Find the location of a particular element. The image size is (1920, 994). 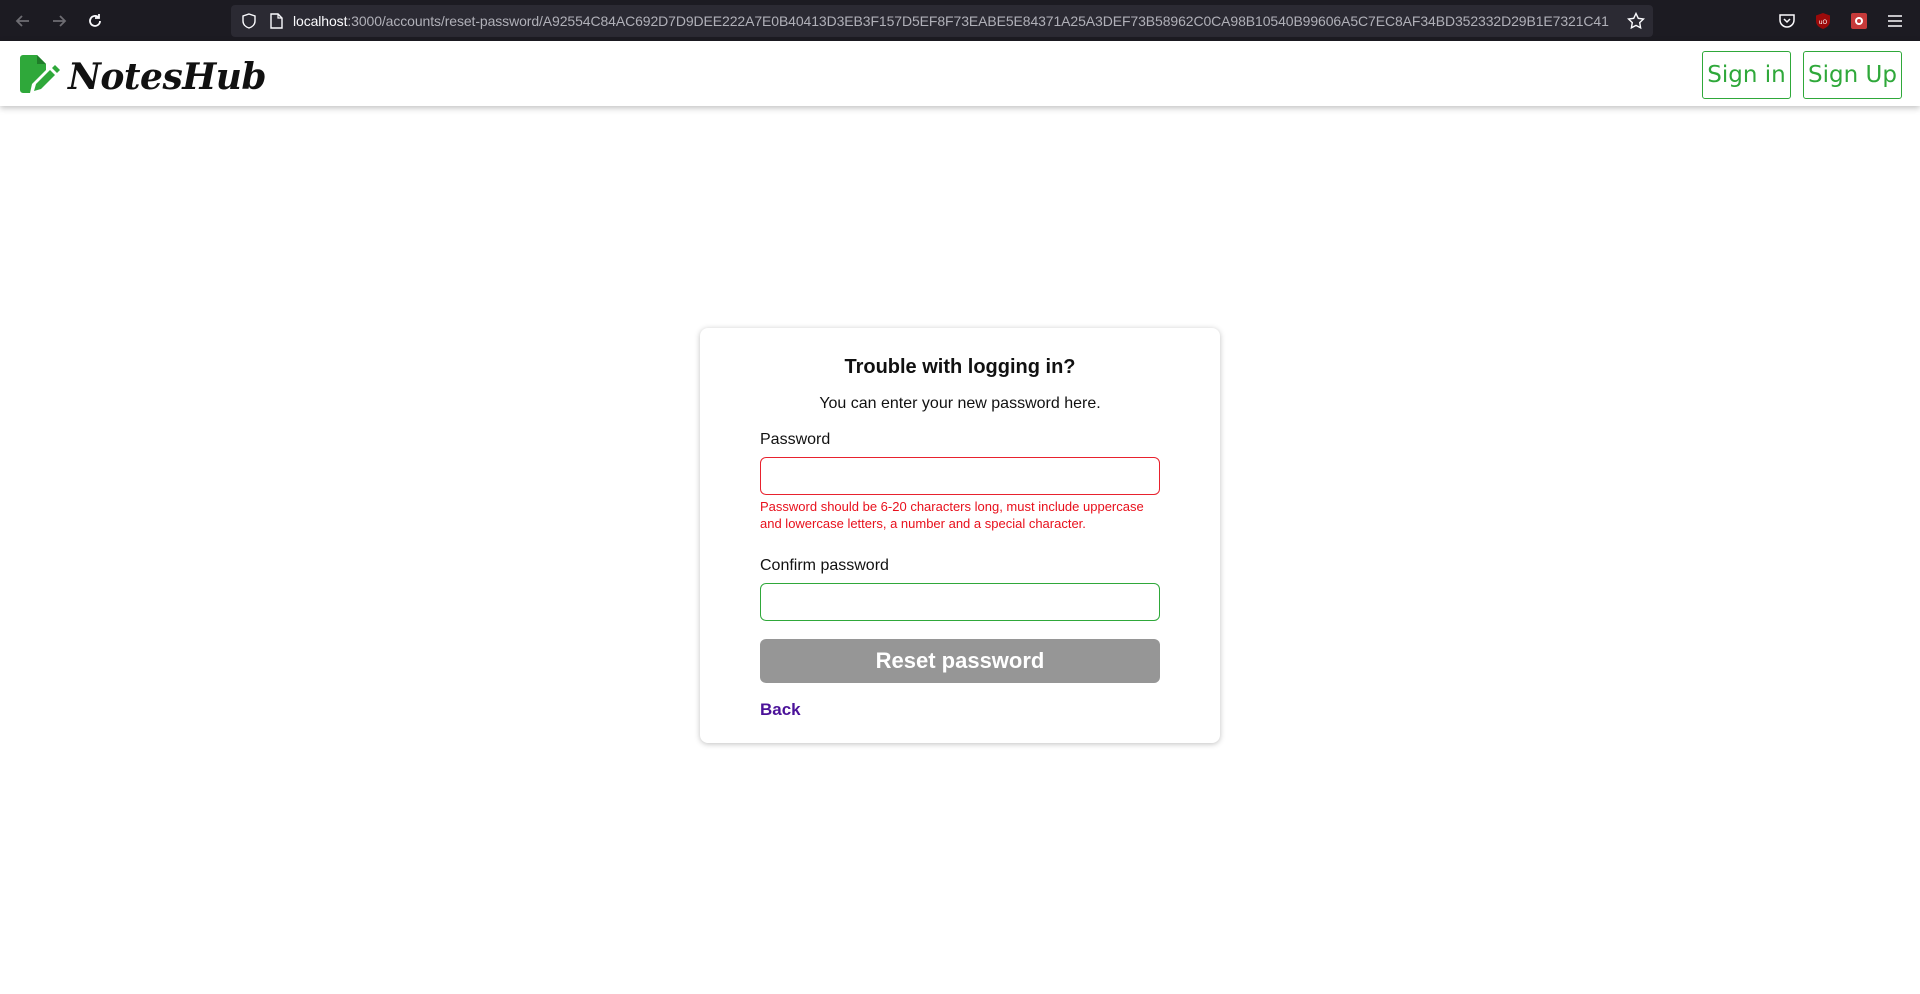

sign-up-button: Sign Up is located at coordinates (1852, 75).